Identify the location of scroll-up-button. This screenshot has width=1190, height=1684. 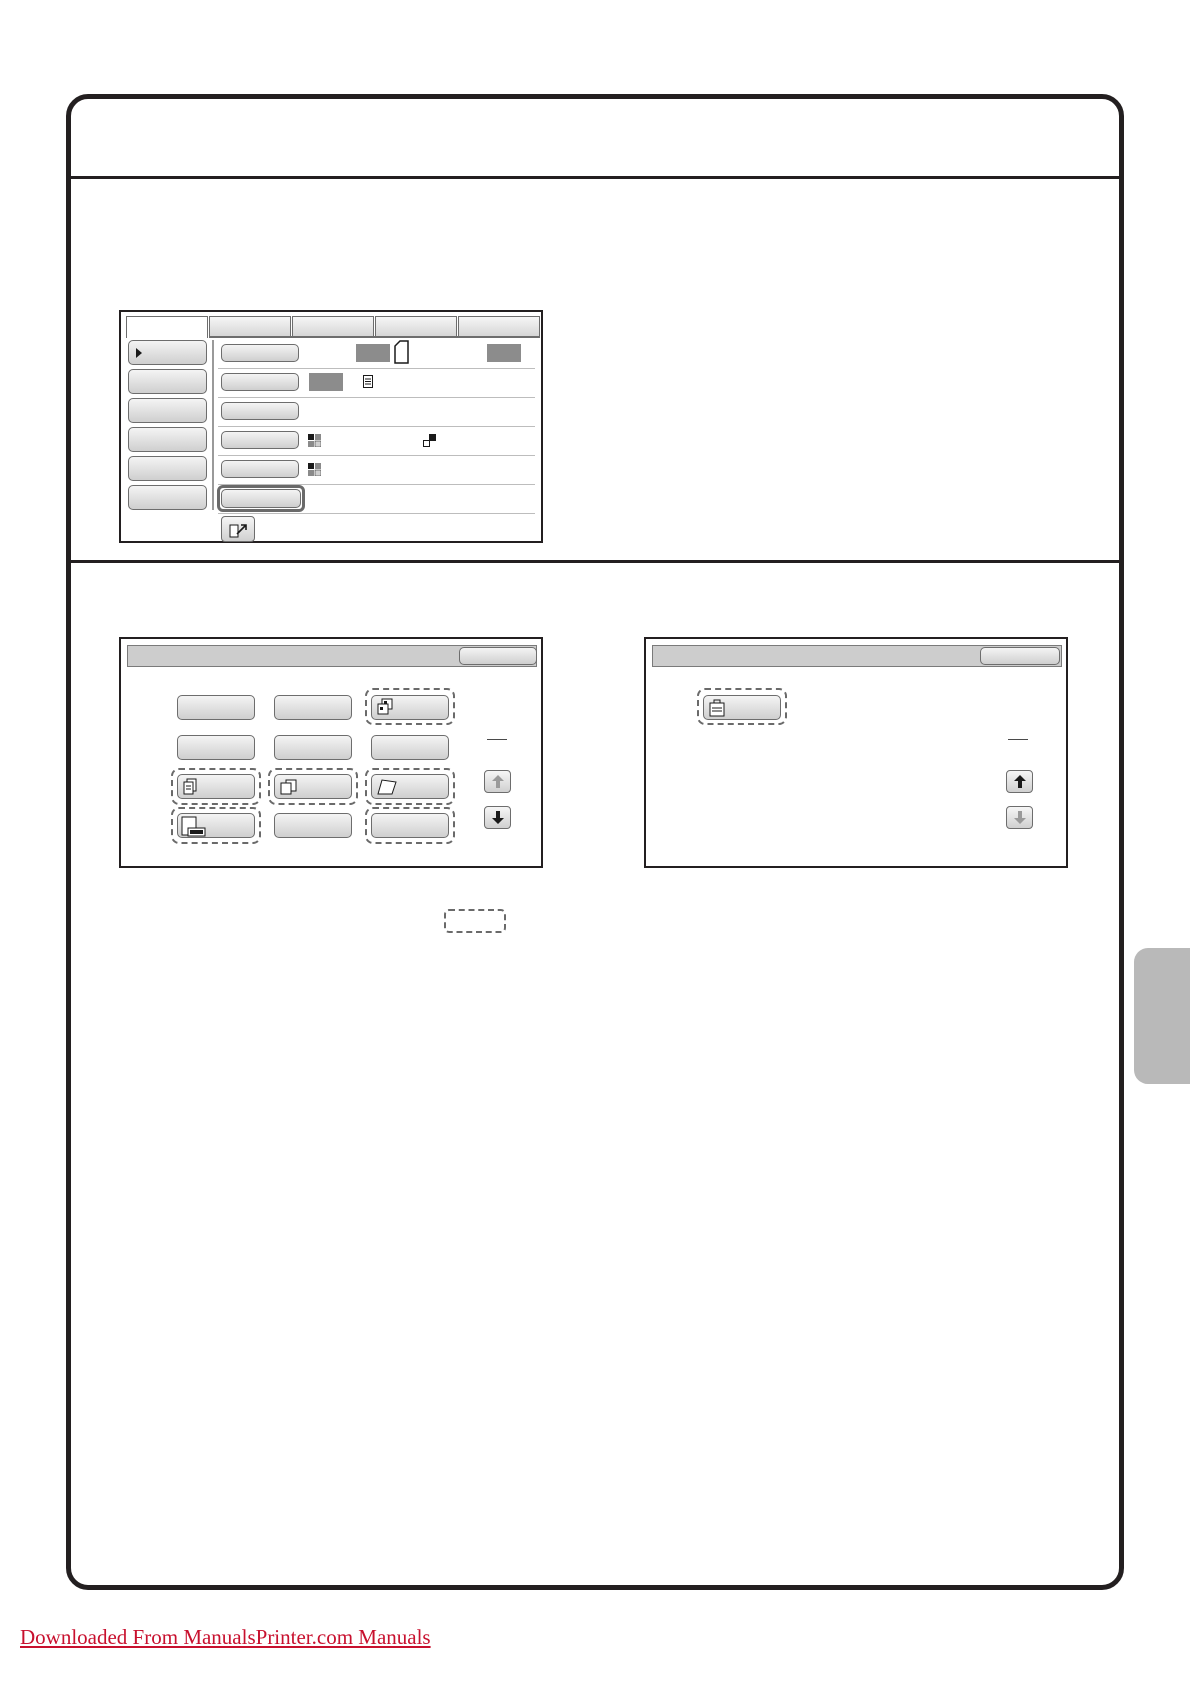
(497, 781).